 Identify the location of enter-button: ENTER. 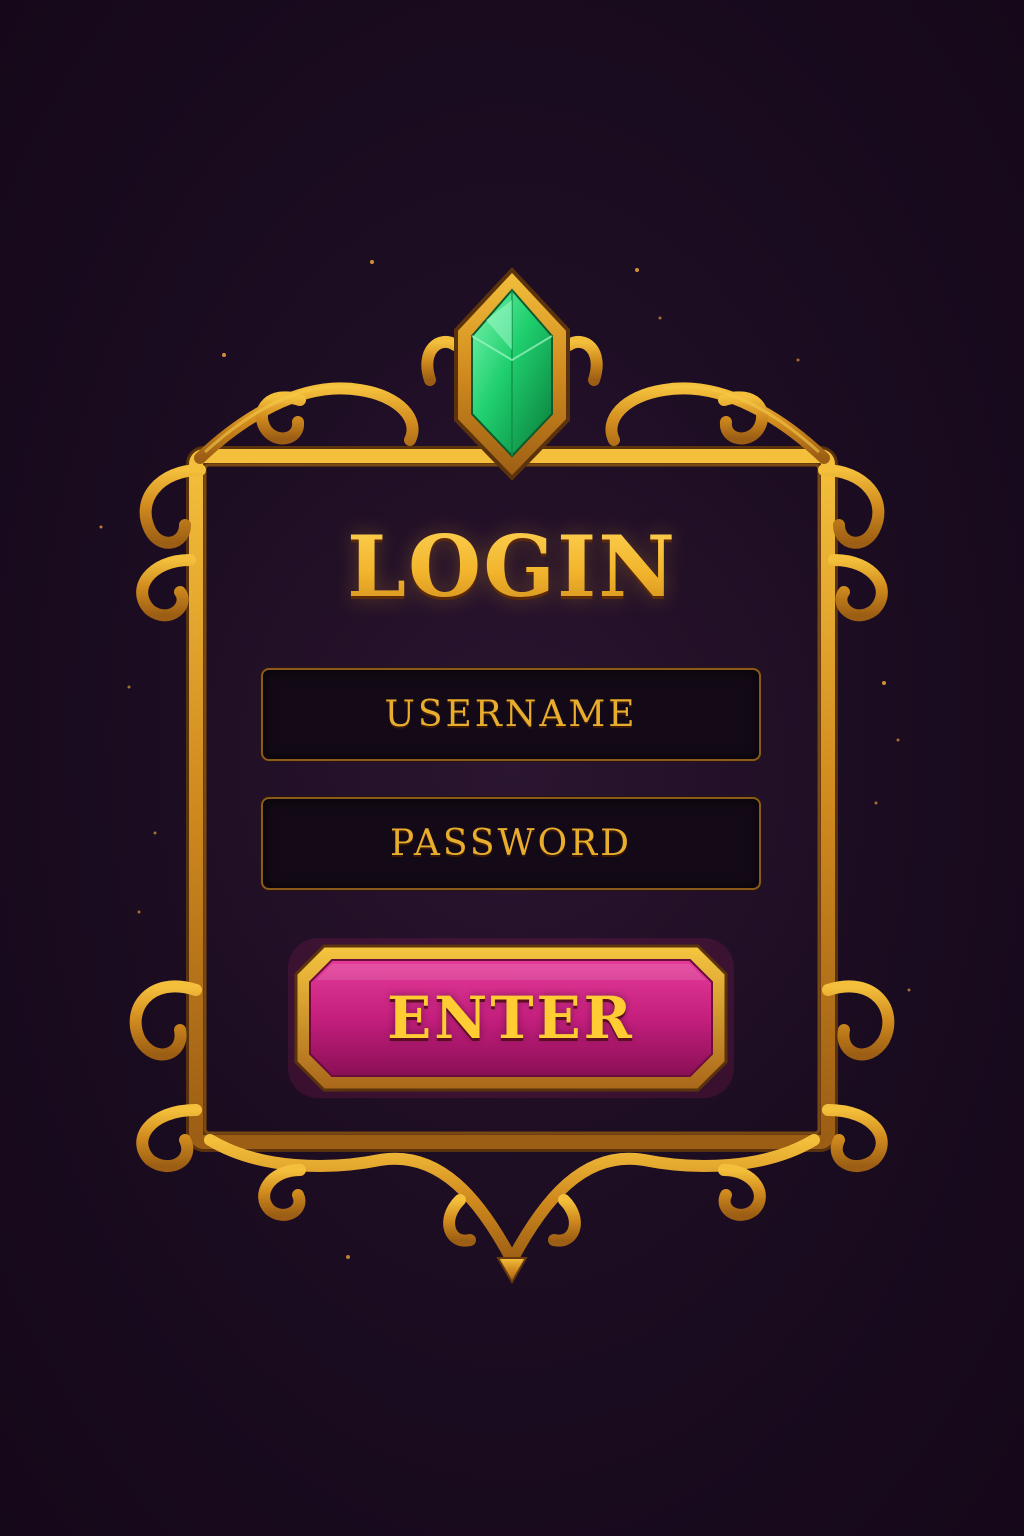
(511, 1018).